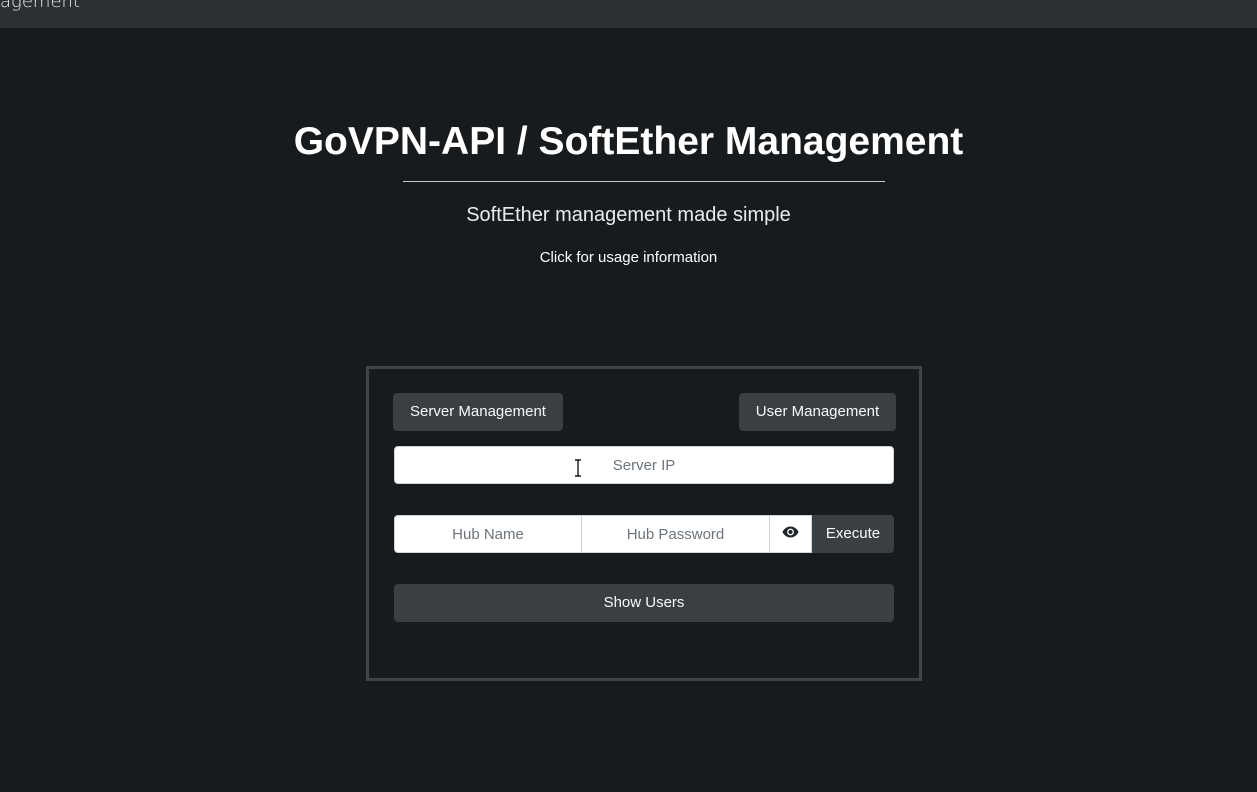 This screenshot has height=792, width=1257. I want to click on toggle-password-visibility-button, so click(790, 534).